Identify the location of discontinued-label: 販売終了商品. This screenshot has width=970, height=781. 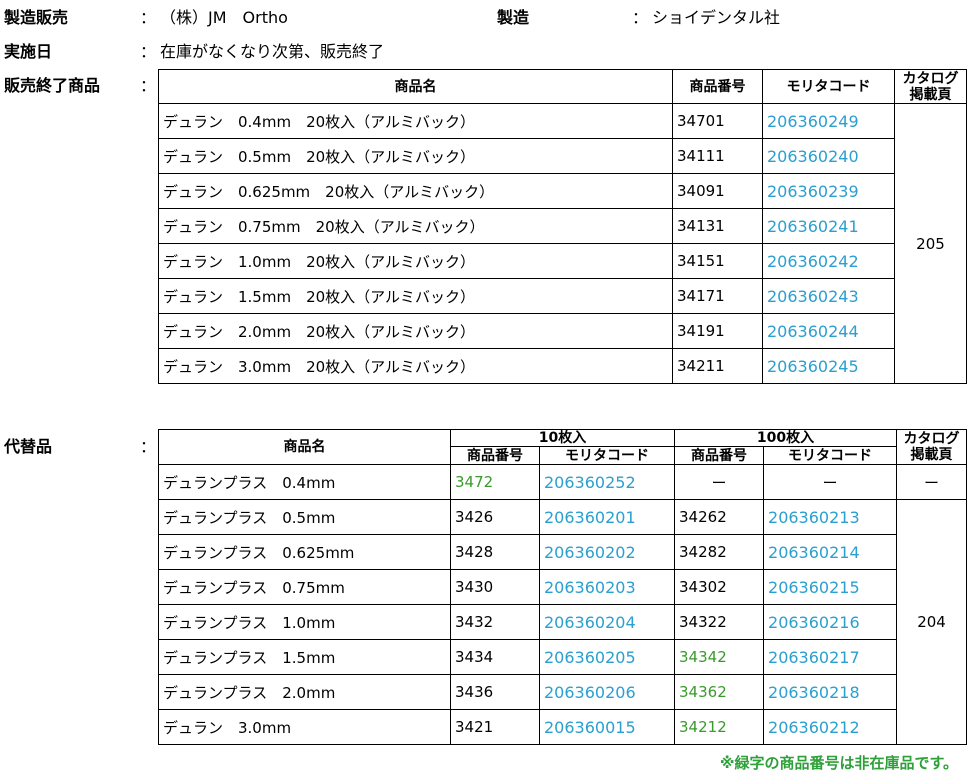
(52, 85).